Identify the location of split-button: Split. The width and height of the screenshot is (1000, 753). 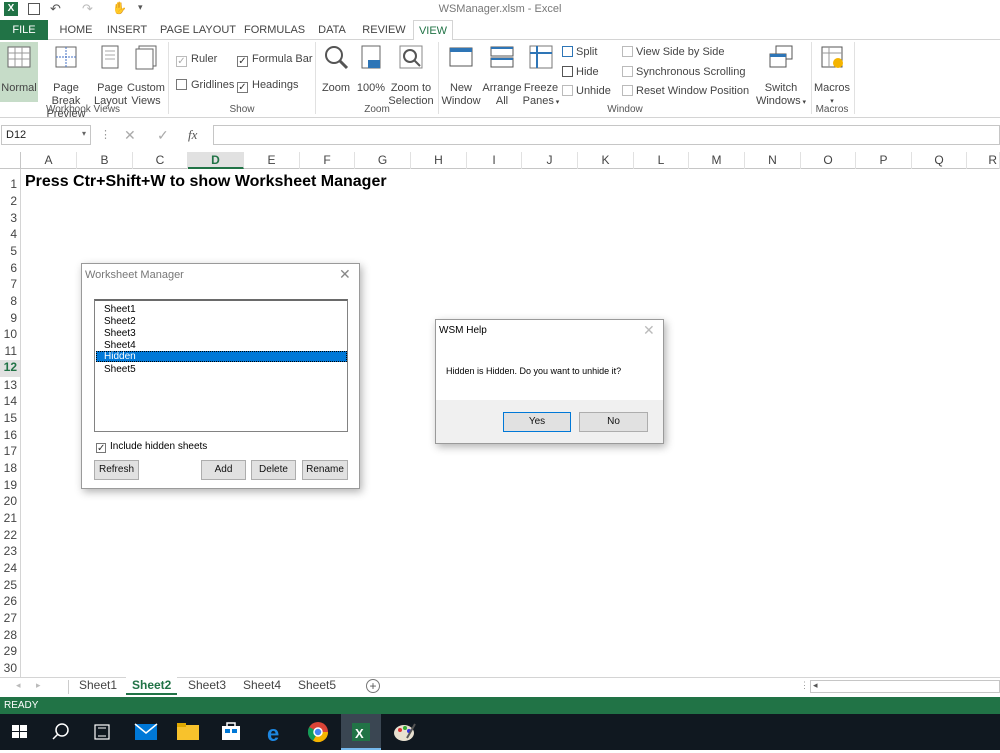
(579, 52).